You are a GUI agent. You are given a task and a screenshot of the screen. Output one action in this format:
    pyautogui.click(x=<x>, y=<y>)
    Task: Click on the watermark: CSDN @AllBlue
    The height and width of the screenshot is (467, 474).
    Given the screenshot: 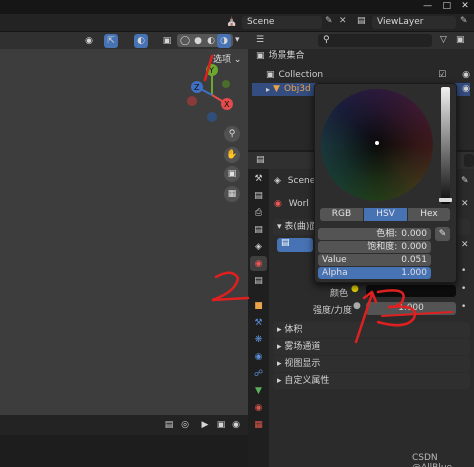 What is the action you would take?
    pyautogui.click(x=443, y=460)
    